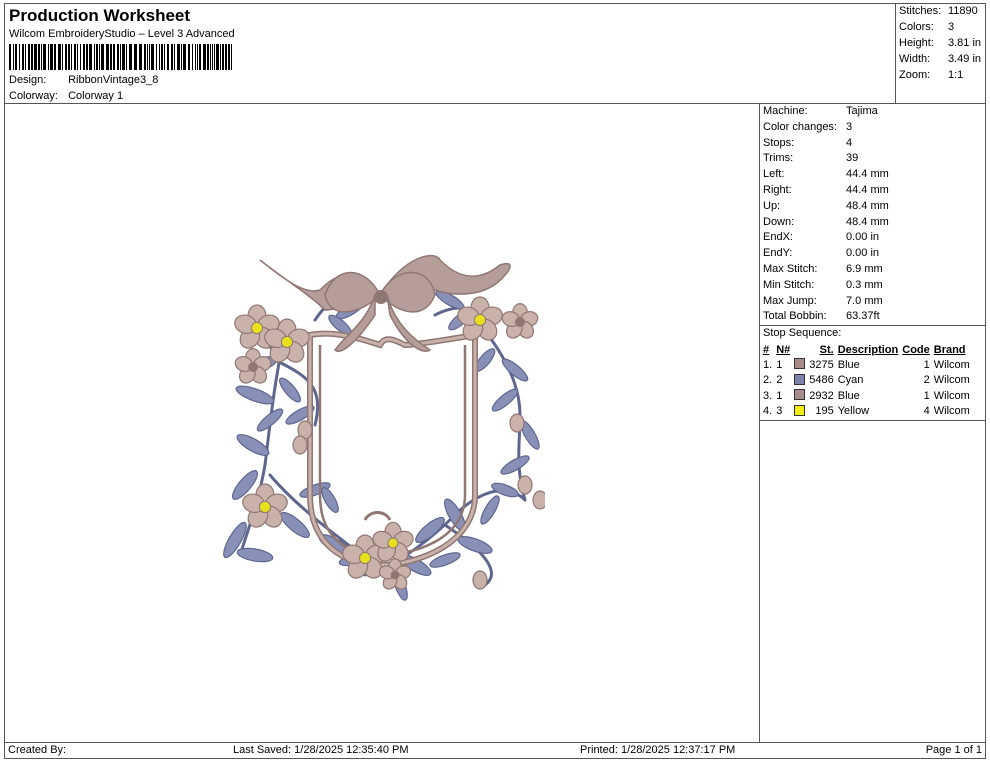 The image size is (990, 762). I want to click on machine-info-row: EndX: 0.00 in, so click(821, 237).